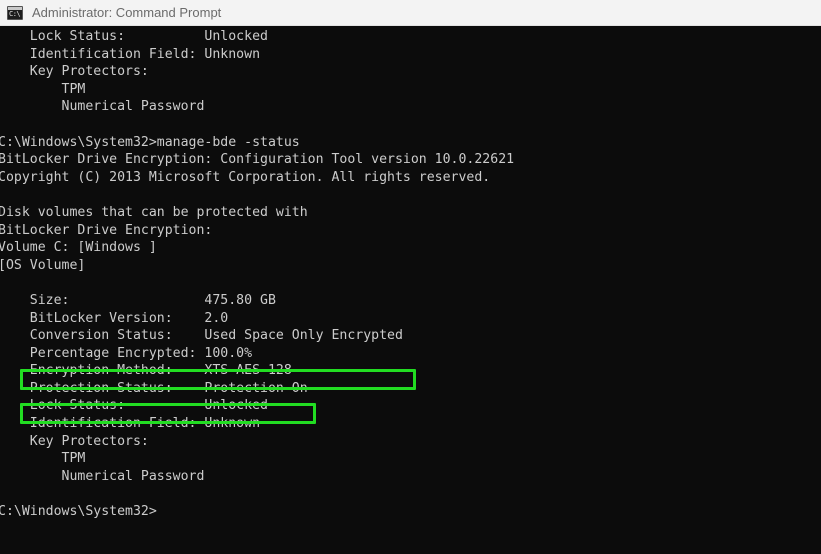 The image size is (821, 554). Describe the element at coordinates (146, 371) in the screenshot. I see `console-line: Encryption Method: XTS-AES 128` at that location.